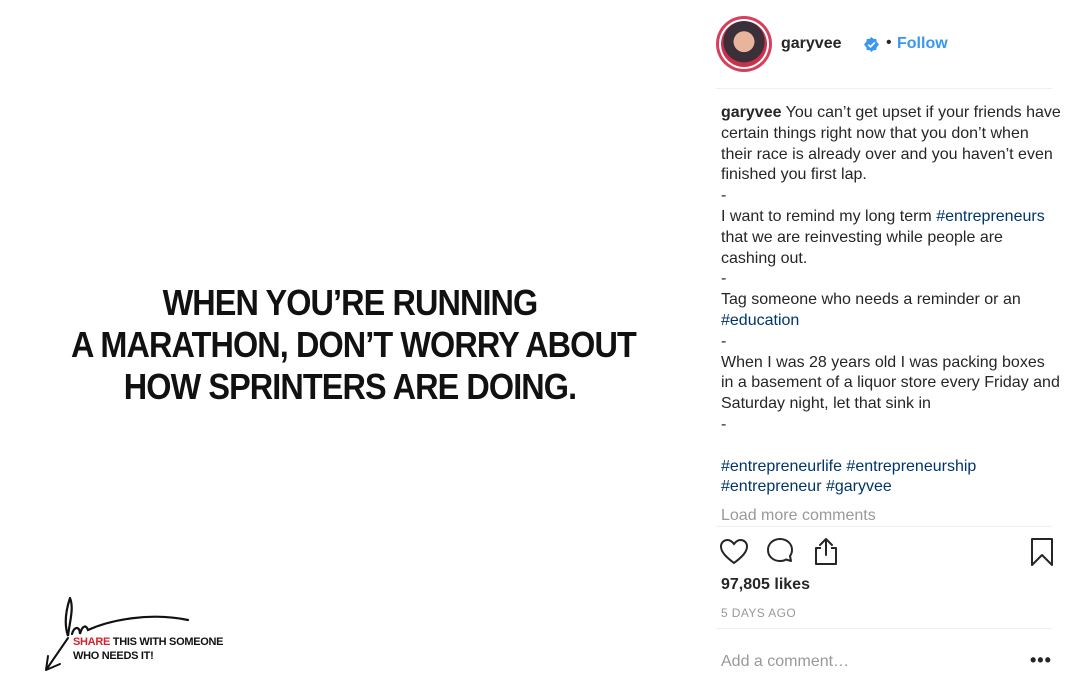 This screenshot has height=690, width=1080. Describe the element at coordinates (765, 585) in the screenshot. I see `likes-count: 97,805 likes` at that location.